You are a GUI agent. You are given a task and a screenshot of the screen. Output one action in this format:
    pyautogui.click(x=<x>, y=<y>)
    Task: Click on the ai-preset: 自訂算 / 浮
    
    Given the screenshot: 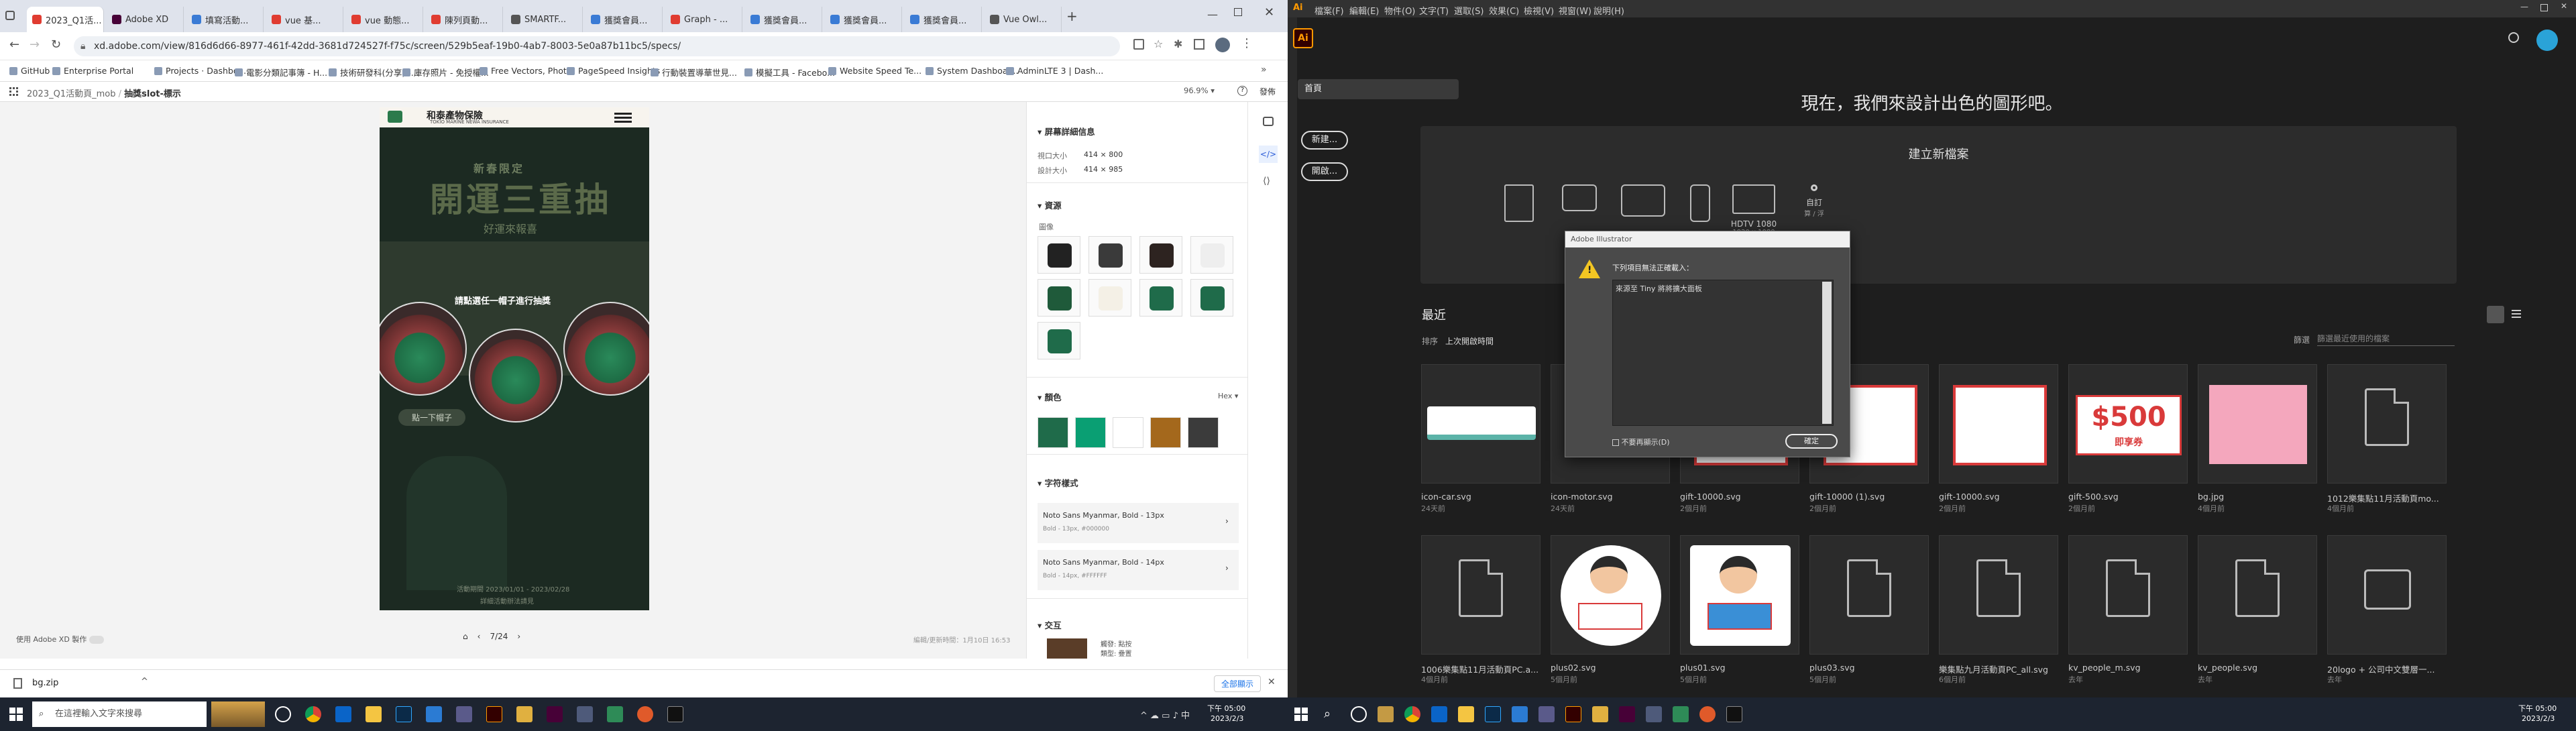 What is the action you would take?
    pyautogui.click(x=1814, y=201)
    